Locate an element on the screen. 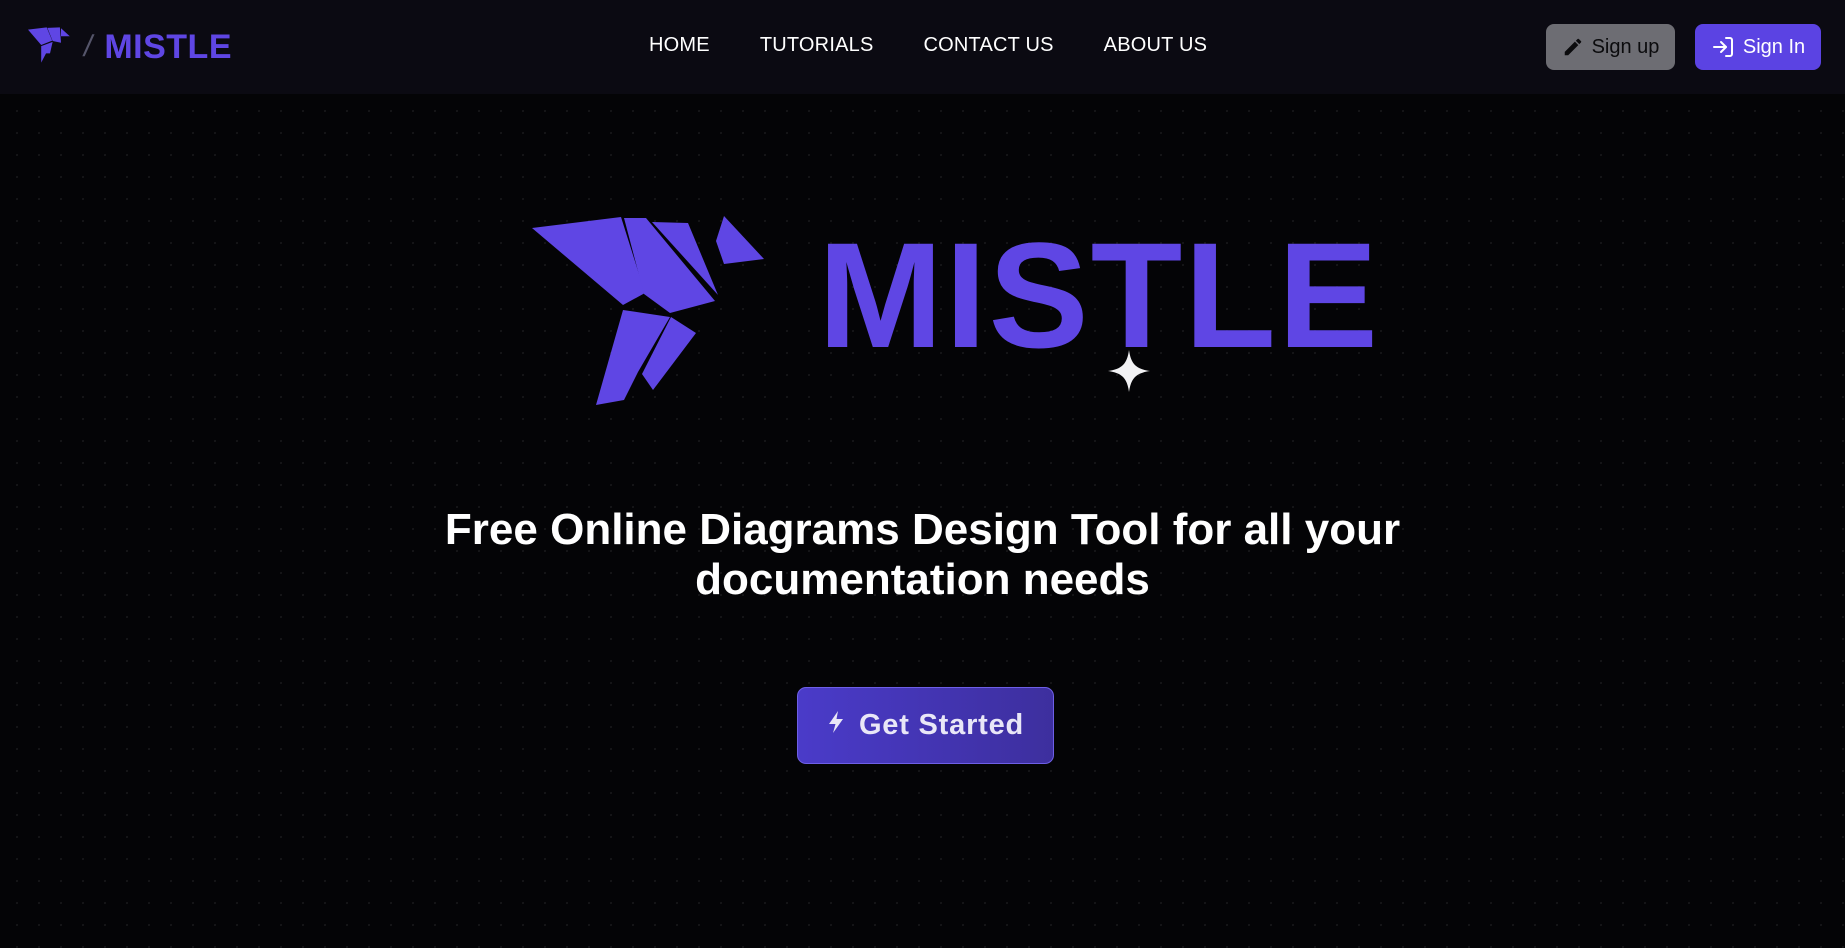 The height and width of the screenshot is (948, 1845). origami-bird-icon is located at coordinates (50, 47).